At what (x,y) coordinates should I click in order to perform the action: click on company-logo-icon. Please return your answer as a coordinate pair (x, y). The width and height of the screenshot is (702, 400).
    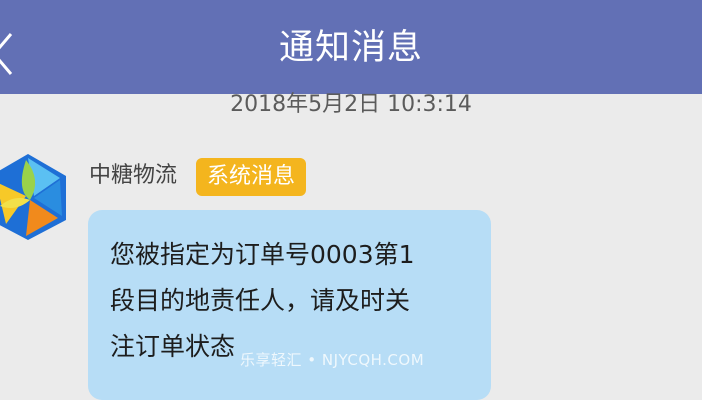
    Looking at the image, I should click on (33, 197).